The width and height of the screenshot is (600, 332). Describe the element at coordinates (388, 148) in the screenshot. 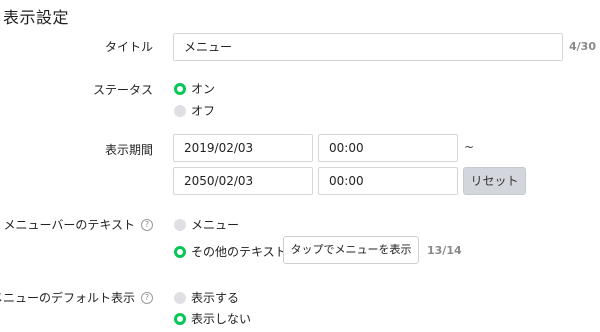

I see `start-time-input: 00:00` at that location.